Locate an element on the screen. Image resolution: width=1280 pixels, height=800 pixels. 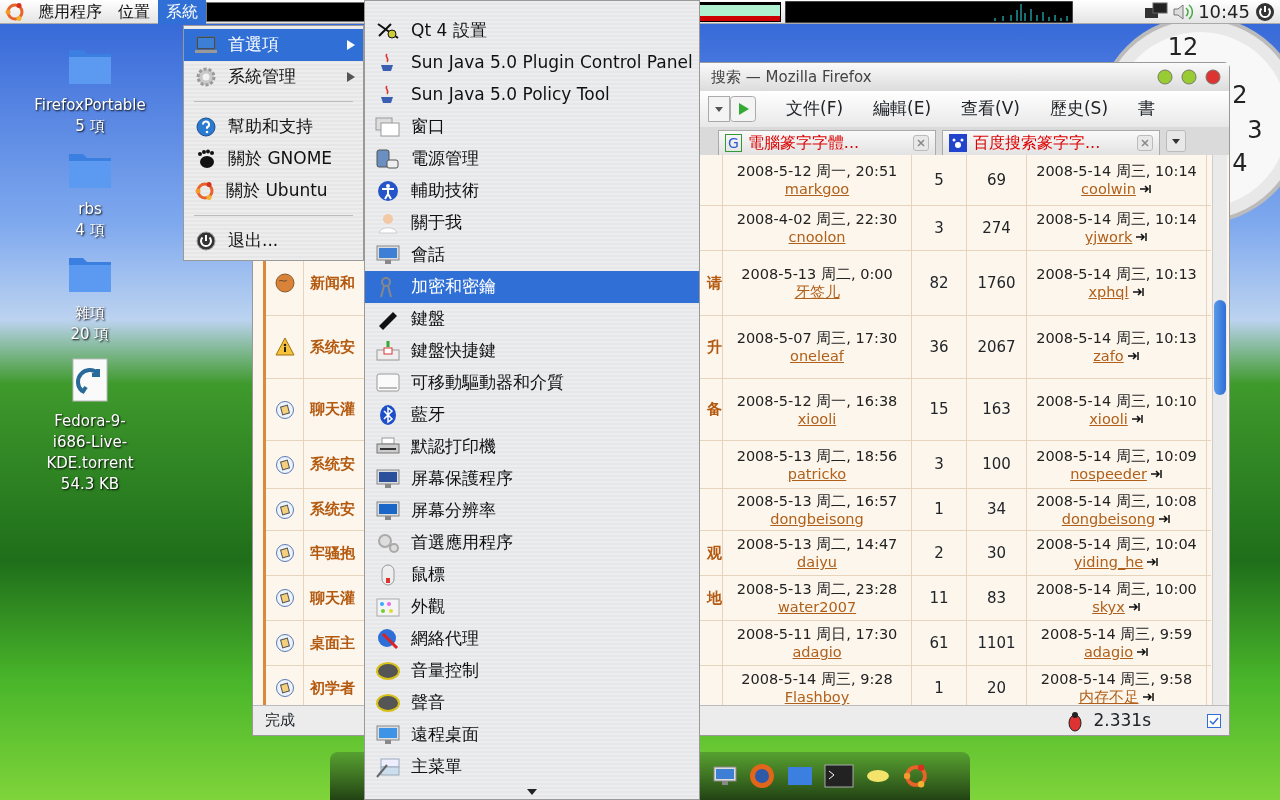
menu-item: Qt 4 設置 is located at coordinates (532, 31).